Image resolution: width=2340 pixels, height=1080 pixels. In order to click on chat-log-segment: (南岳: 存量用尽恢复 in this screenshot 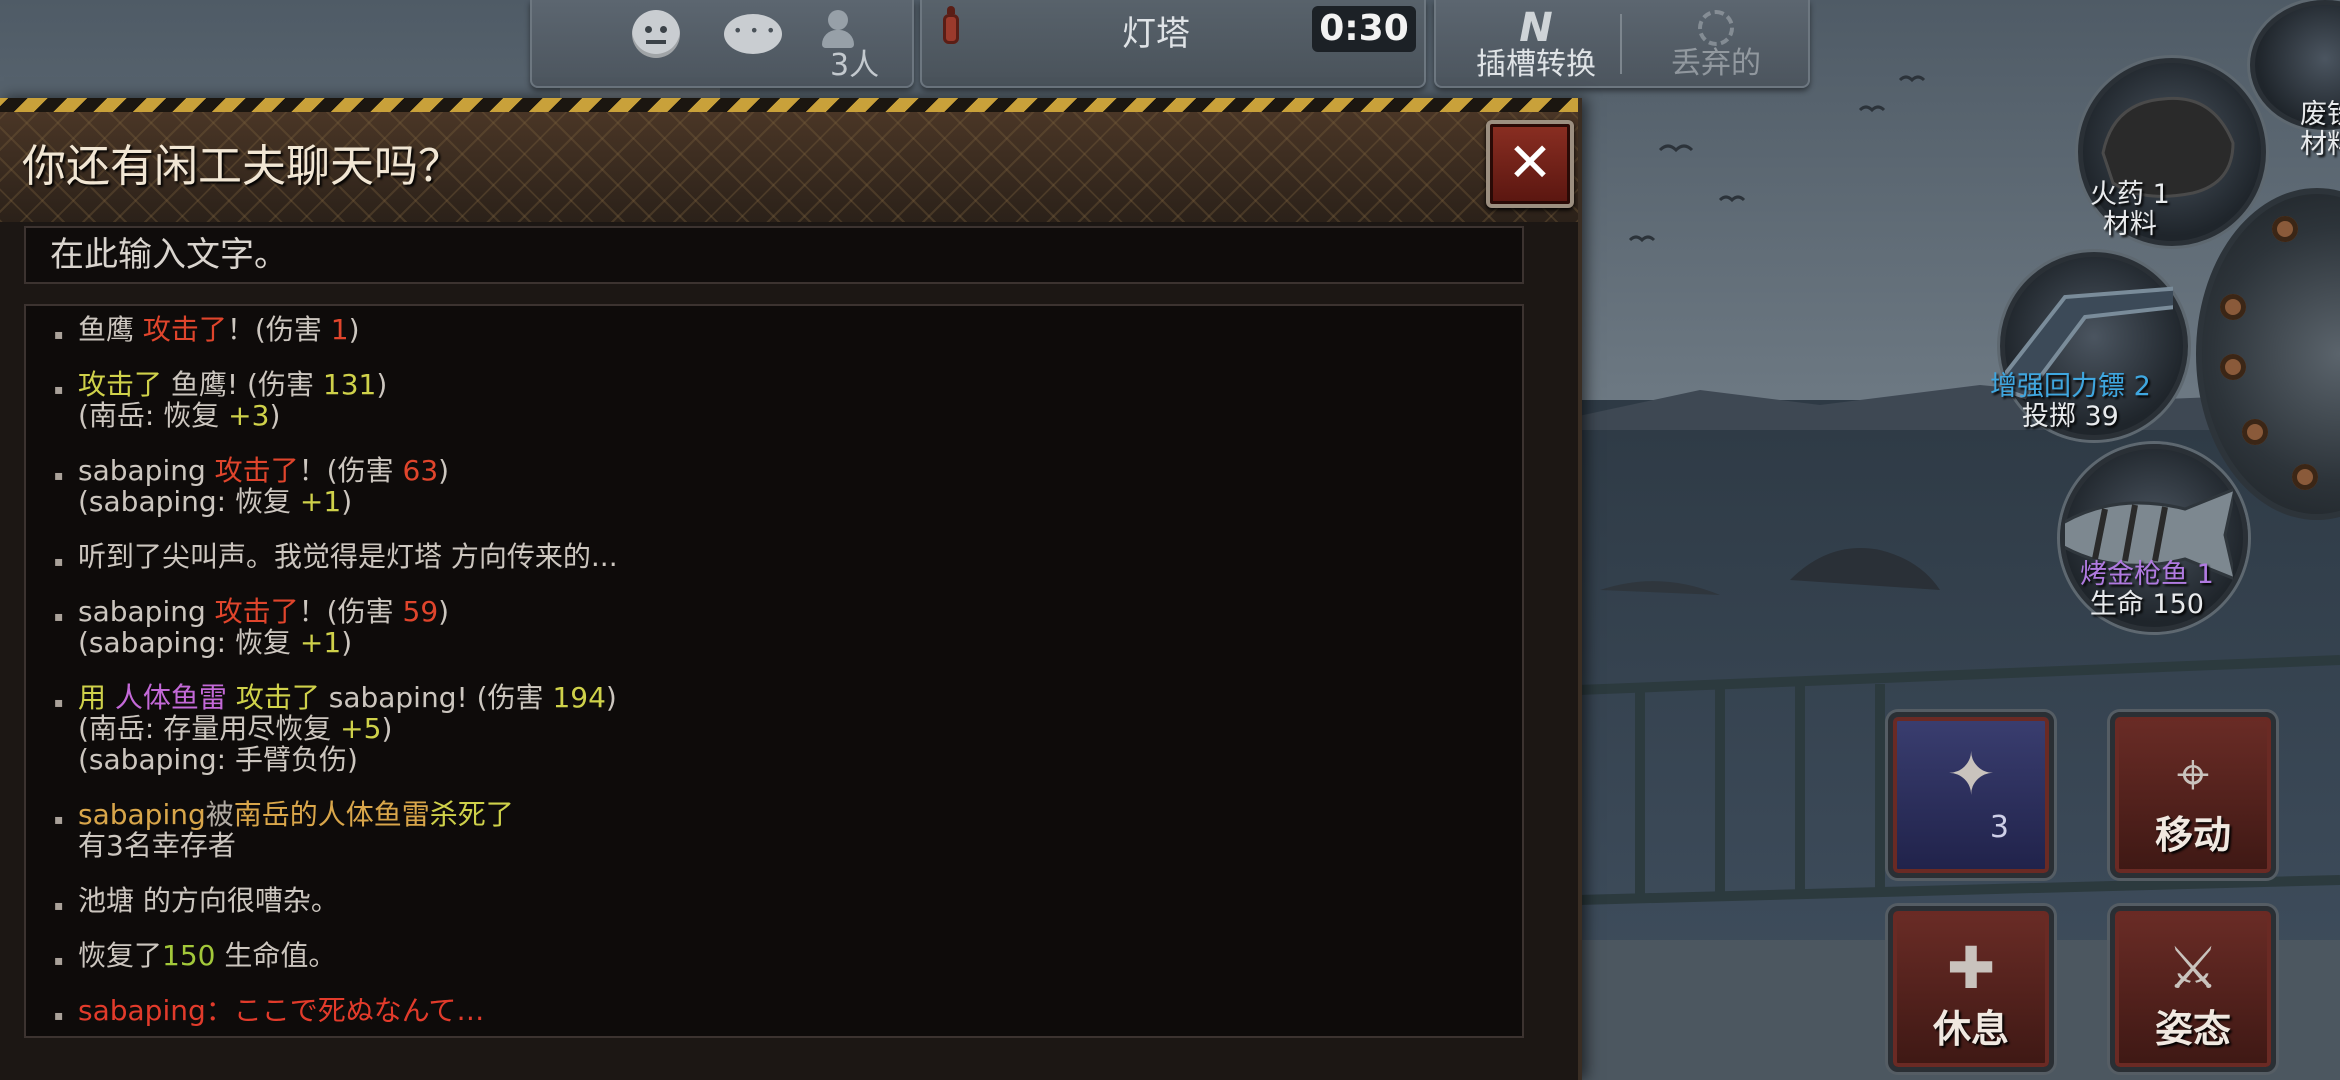, I will do `click(209, 728)`.